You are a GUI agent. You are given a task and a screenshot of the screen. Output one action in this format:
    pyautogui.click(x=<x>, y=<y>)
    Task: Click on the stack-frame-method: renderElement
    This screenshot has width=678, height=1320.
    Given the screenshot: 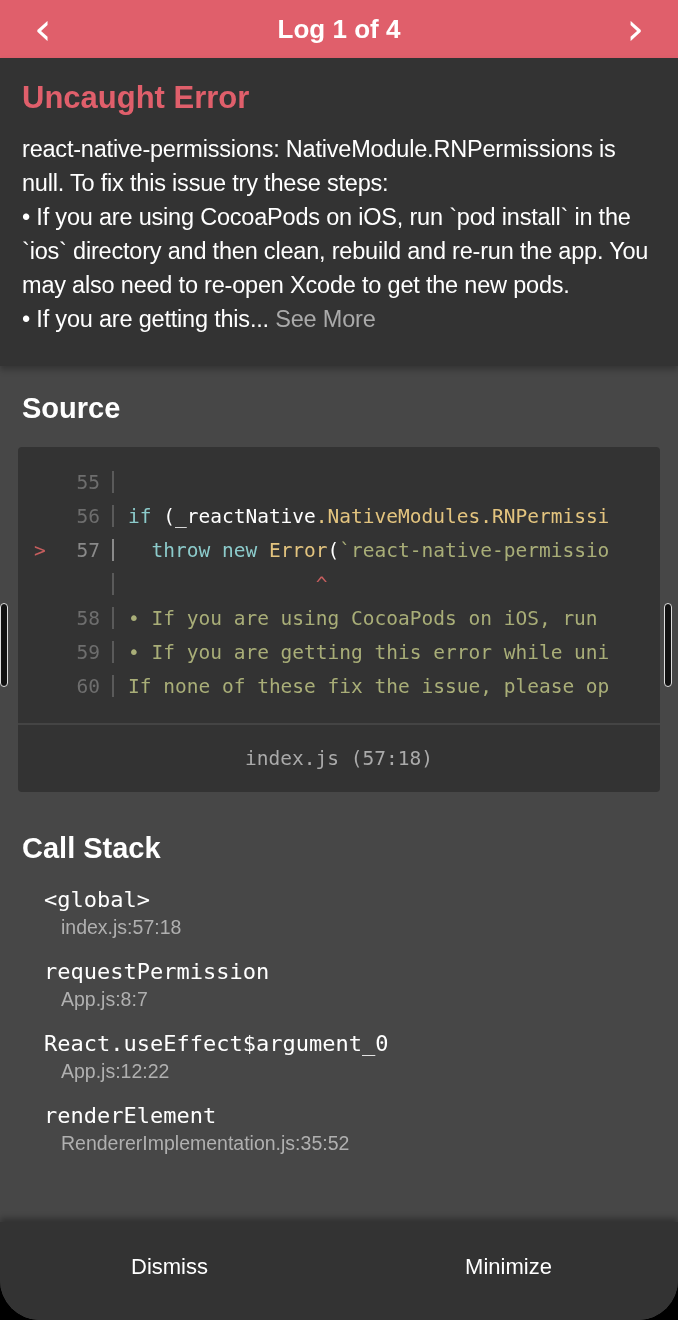 What is the action you would take?
    pyautogui.click(x=352, y=1115)
    